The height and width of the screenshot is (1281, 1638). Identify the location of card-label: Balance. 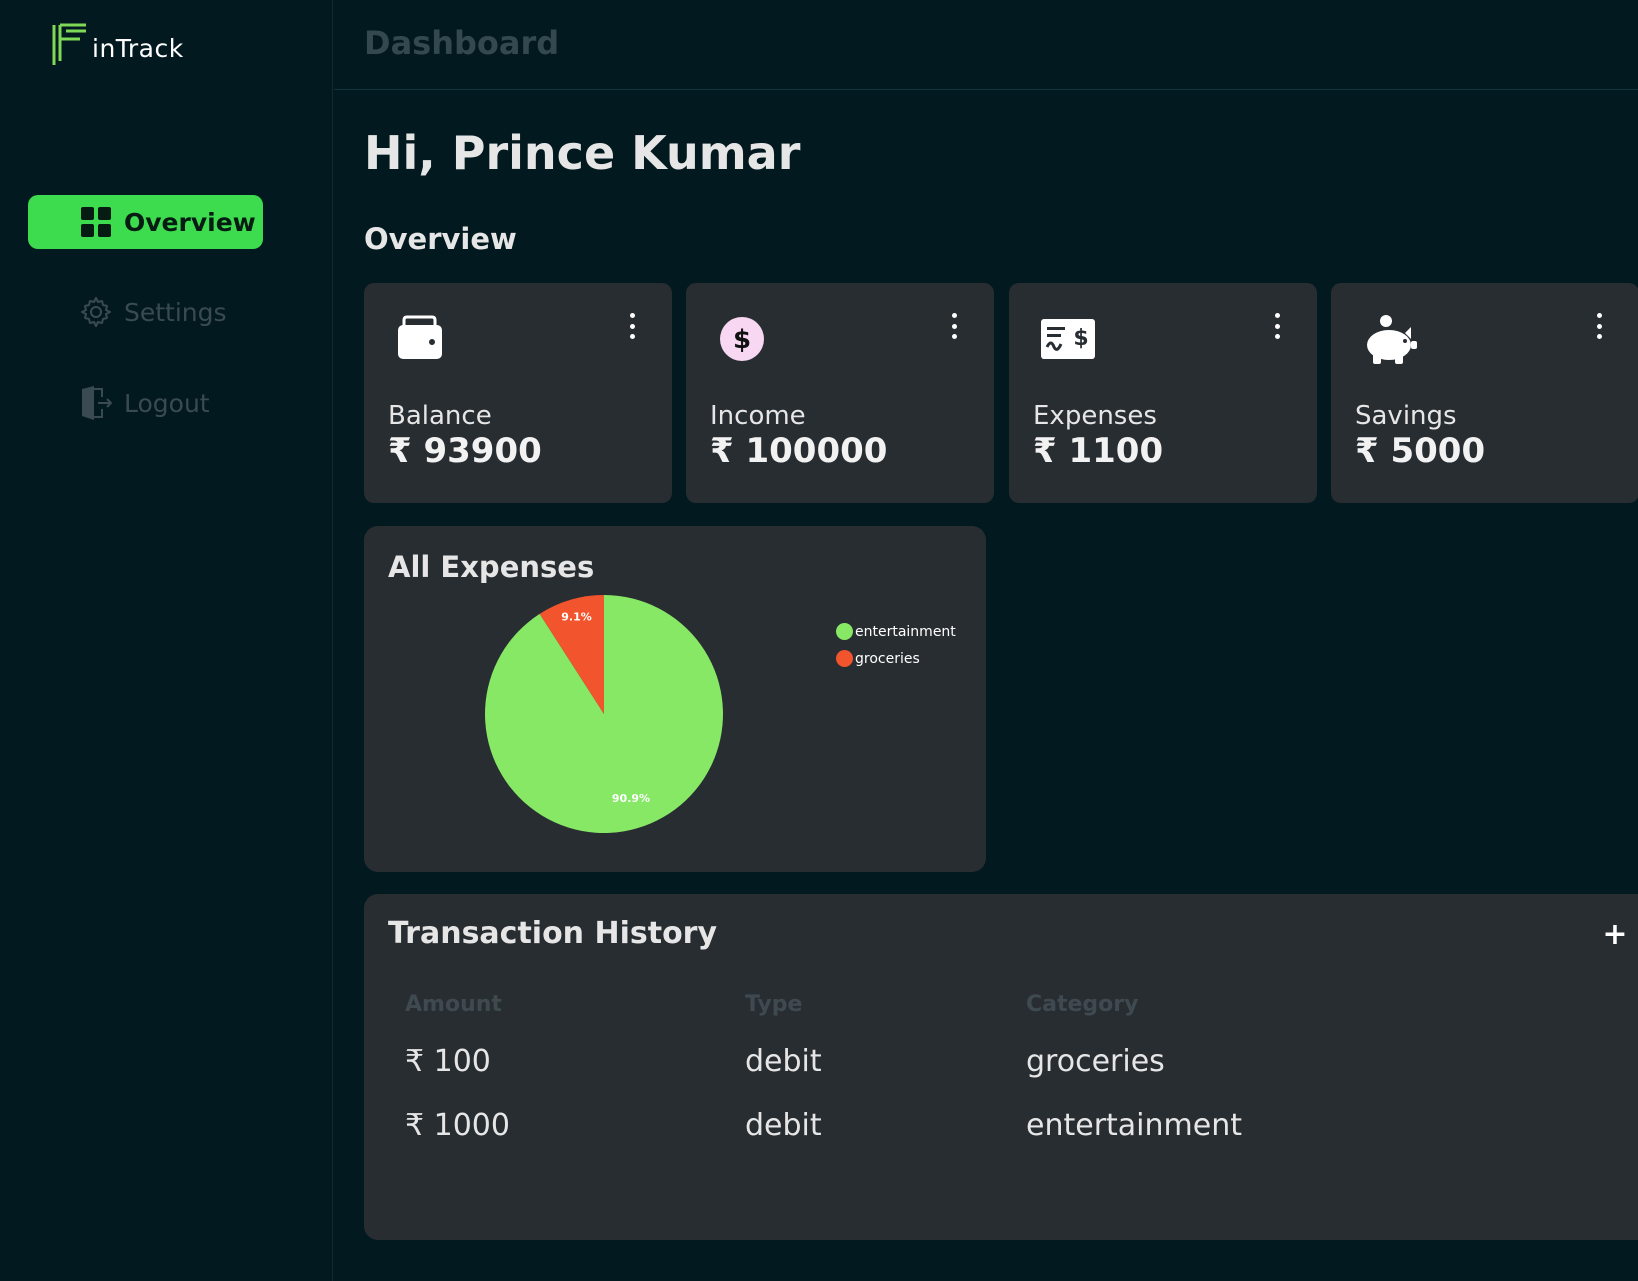
(440, 416).